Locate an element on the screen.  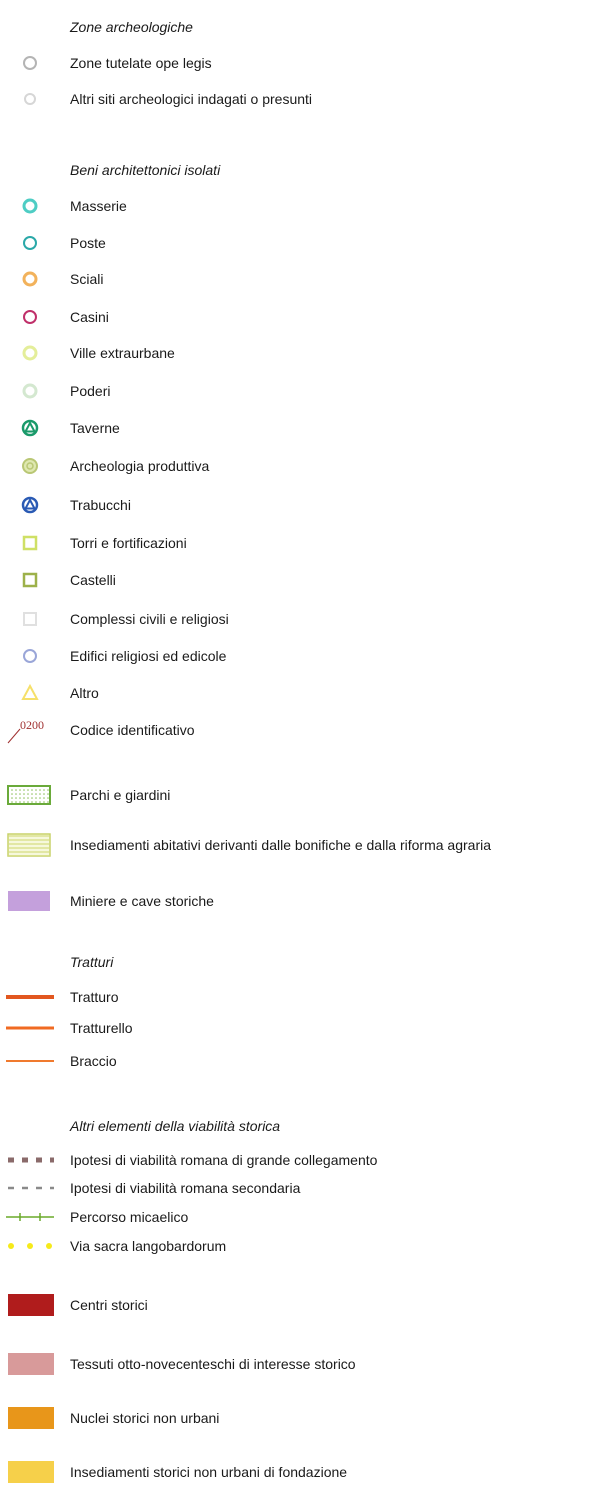
section-title-viabilita: Altri elementi della viabilità storica is located at coordinates (302, 1126).